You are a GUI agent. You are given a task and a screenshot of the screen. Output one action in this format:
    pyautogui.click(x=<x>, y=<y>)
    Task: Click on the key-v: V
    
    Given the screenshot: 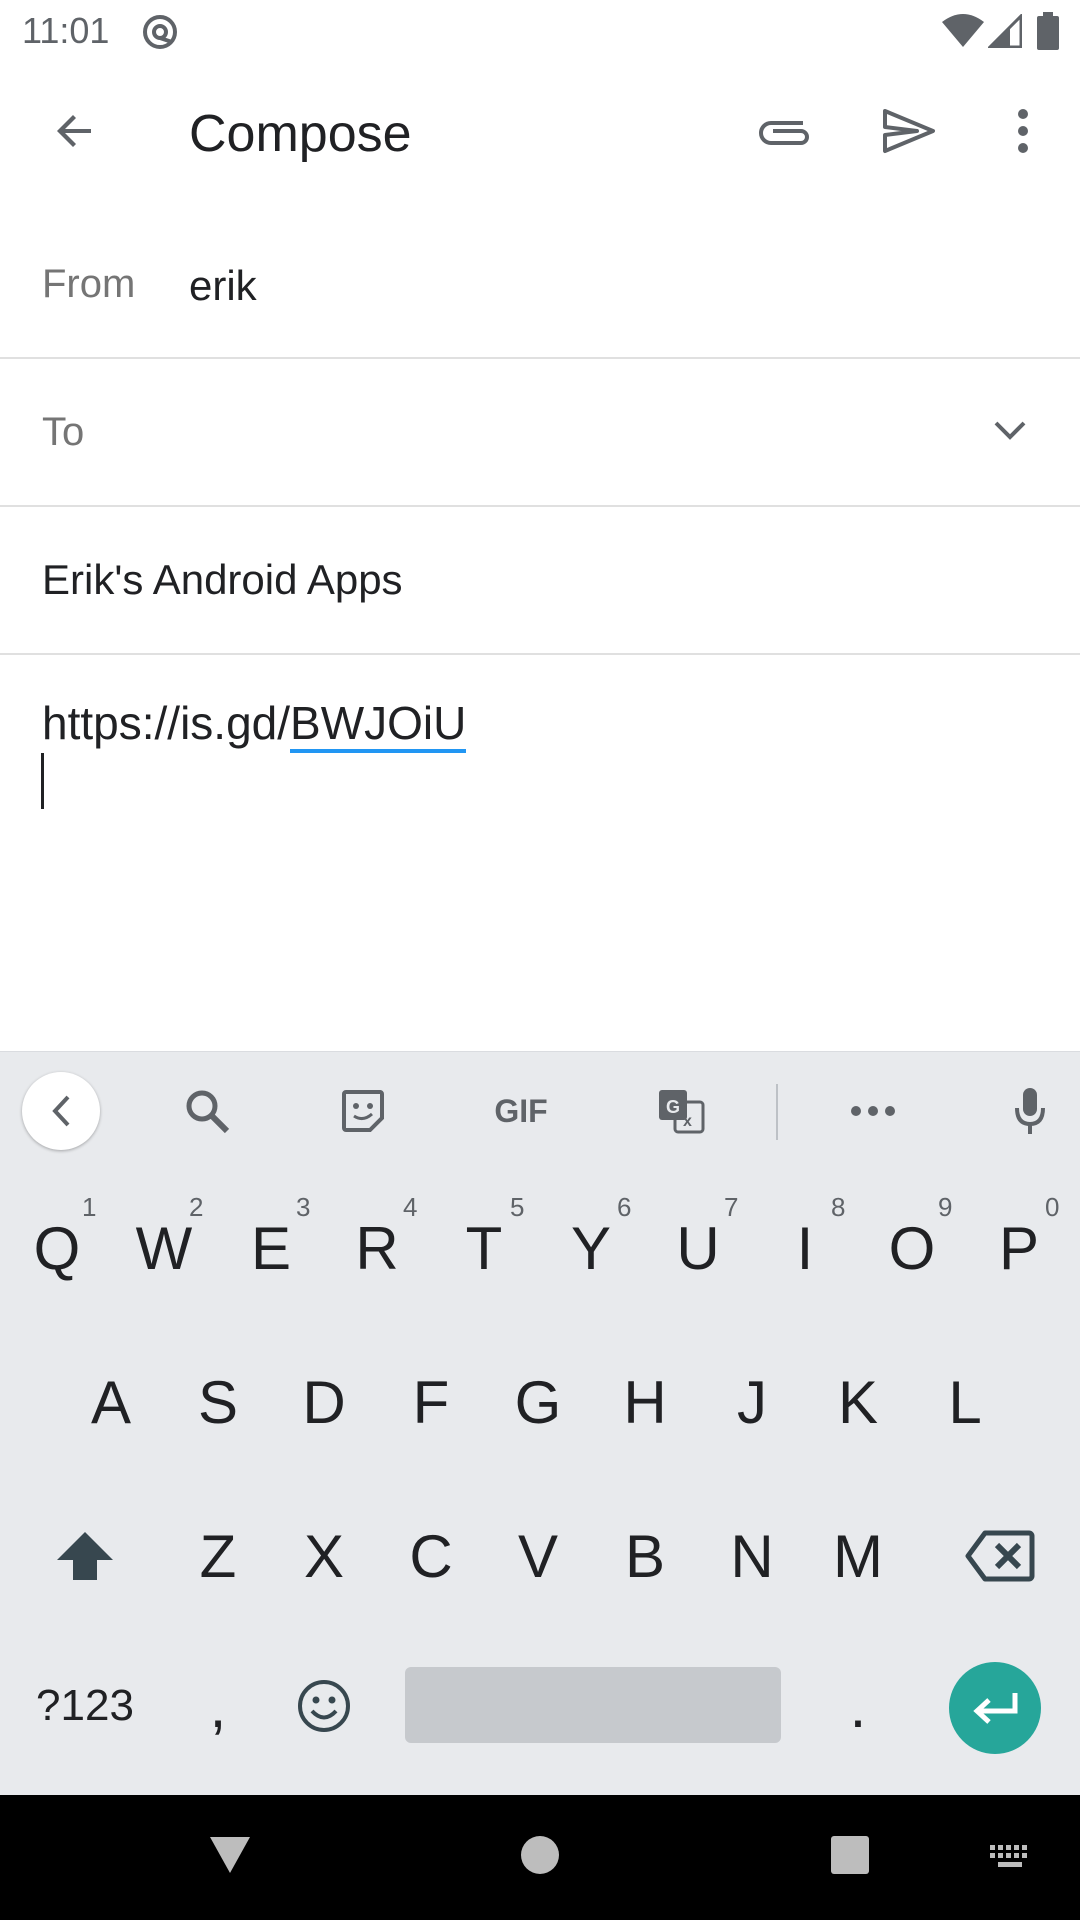 What is the action you would take?
    pyautogui.click(x=538, y=1556)
    